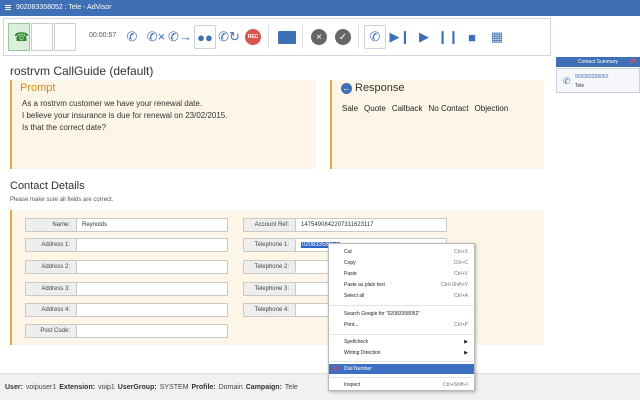  Describe the element at coordinates (180, 37) in the screenshot. I see `transfer-icon: ✆→` at that location.